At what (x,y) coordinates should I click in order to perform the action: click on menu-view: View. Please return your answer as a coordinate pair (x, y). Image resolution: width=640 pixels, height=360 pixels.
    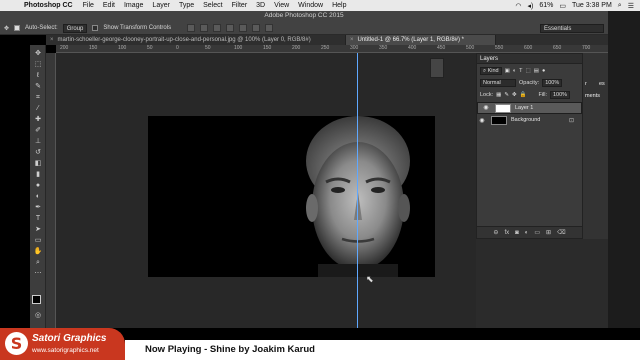
    Looking at the image, I should click on (281, 5).